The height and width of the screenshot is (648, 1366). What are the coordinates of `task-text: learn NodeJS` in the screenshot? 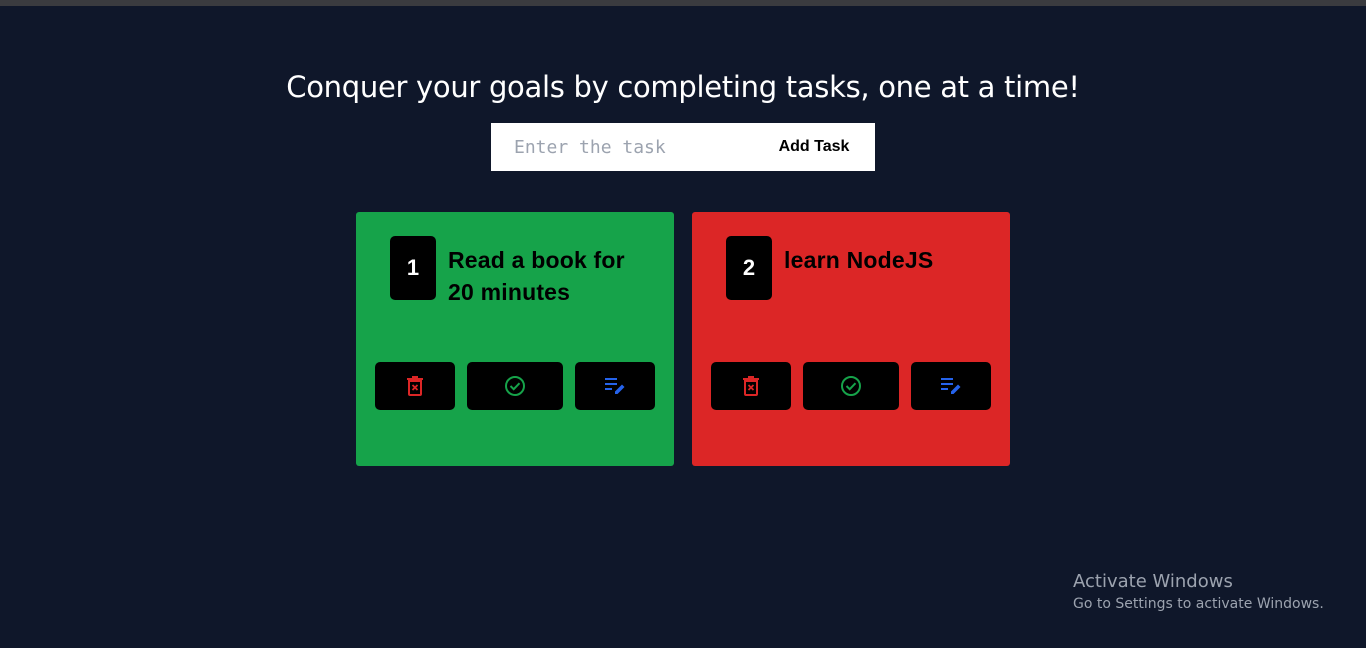 It's located at (859, 260).